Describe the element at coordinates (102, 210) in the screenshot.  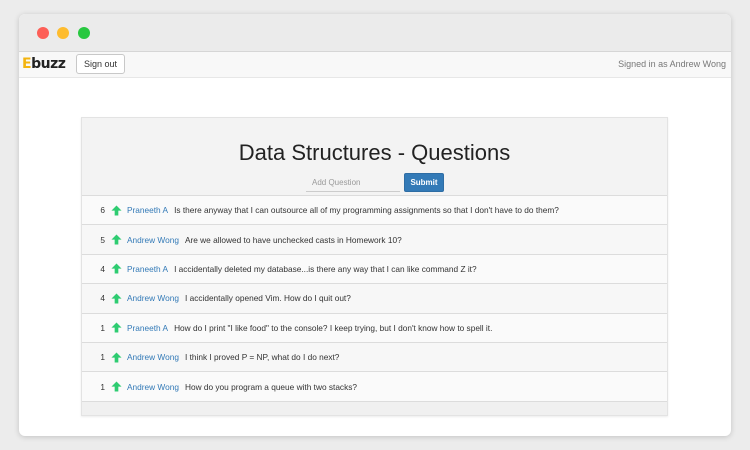
I see `vote-count: 6` at that location.